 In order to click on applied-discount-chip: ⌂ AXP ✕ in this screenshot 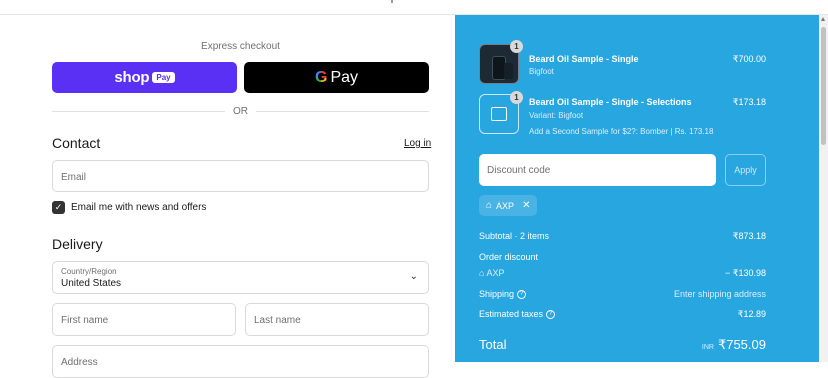, I will do `click(508, 205)`.